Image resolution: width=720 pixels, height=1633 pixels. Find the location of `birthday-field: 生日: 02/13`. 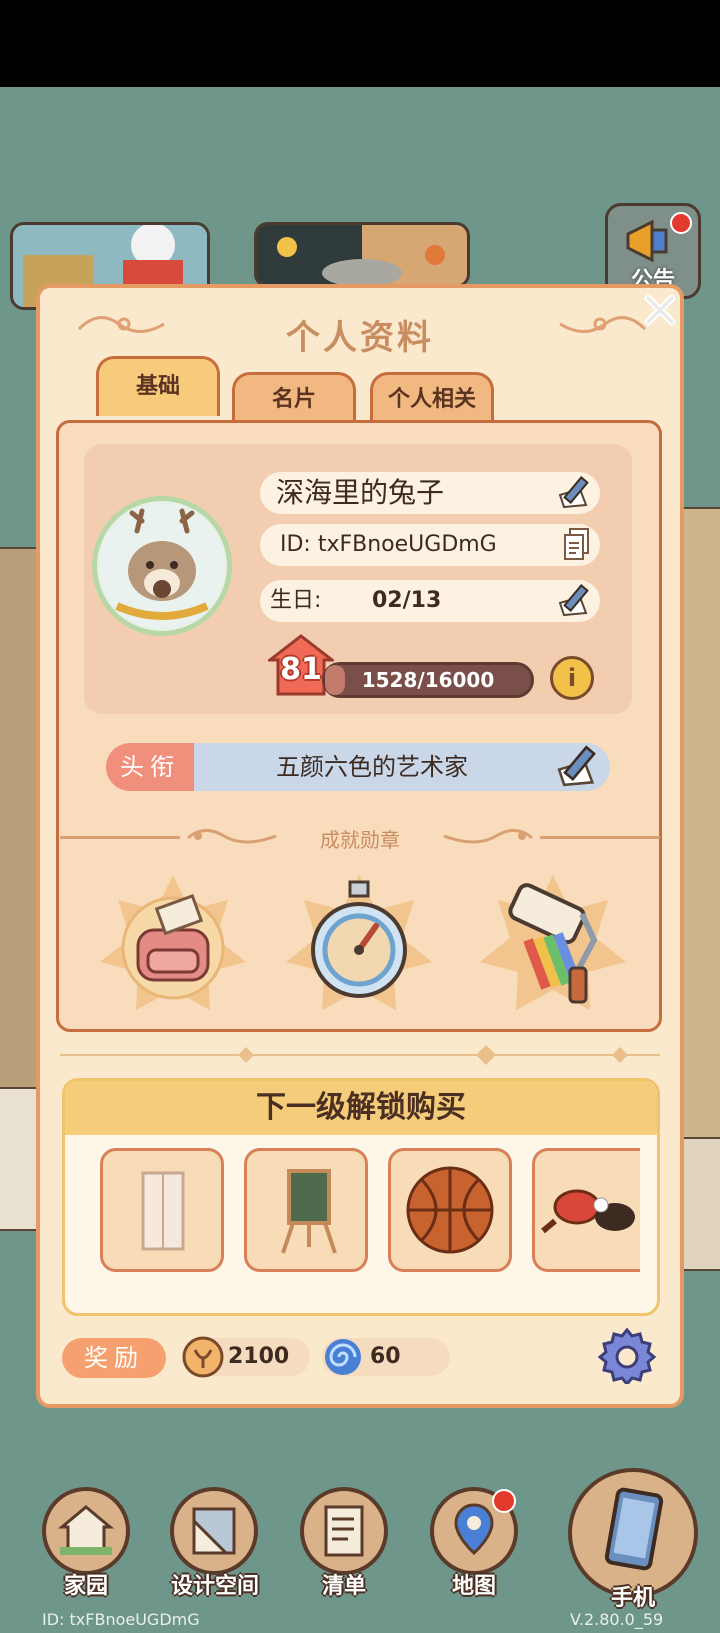

birthday-field: 生日: 02/13 is located at coordinates (430, 601).